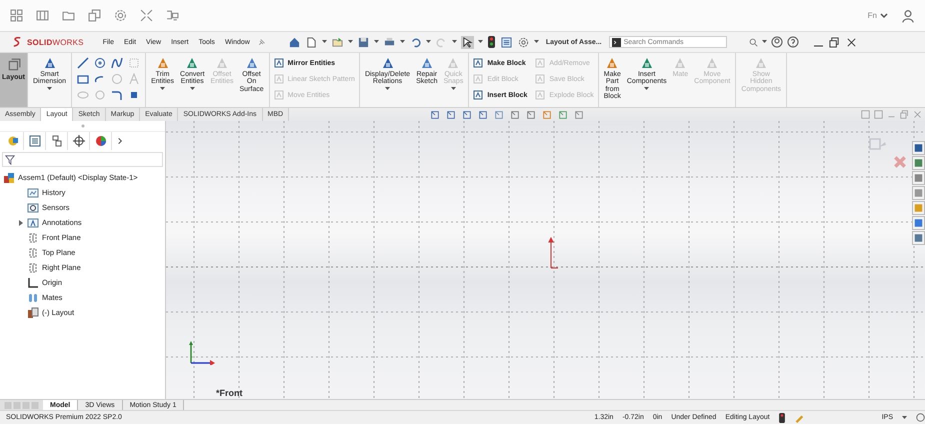 The width and height of the screenshot is (925, 425). Describe the element at coordinates (134, 79) in the screenshot. I see `text-icon` at that location.